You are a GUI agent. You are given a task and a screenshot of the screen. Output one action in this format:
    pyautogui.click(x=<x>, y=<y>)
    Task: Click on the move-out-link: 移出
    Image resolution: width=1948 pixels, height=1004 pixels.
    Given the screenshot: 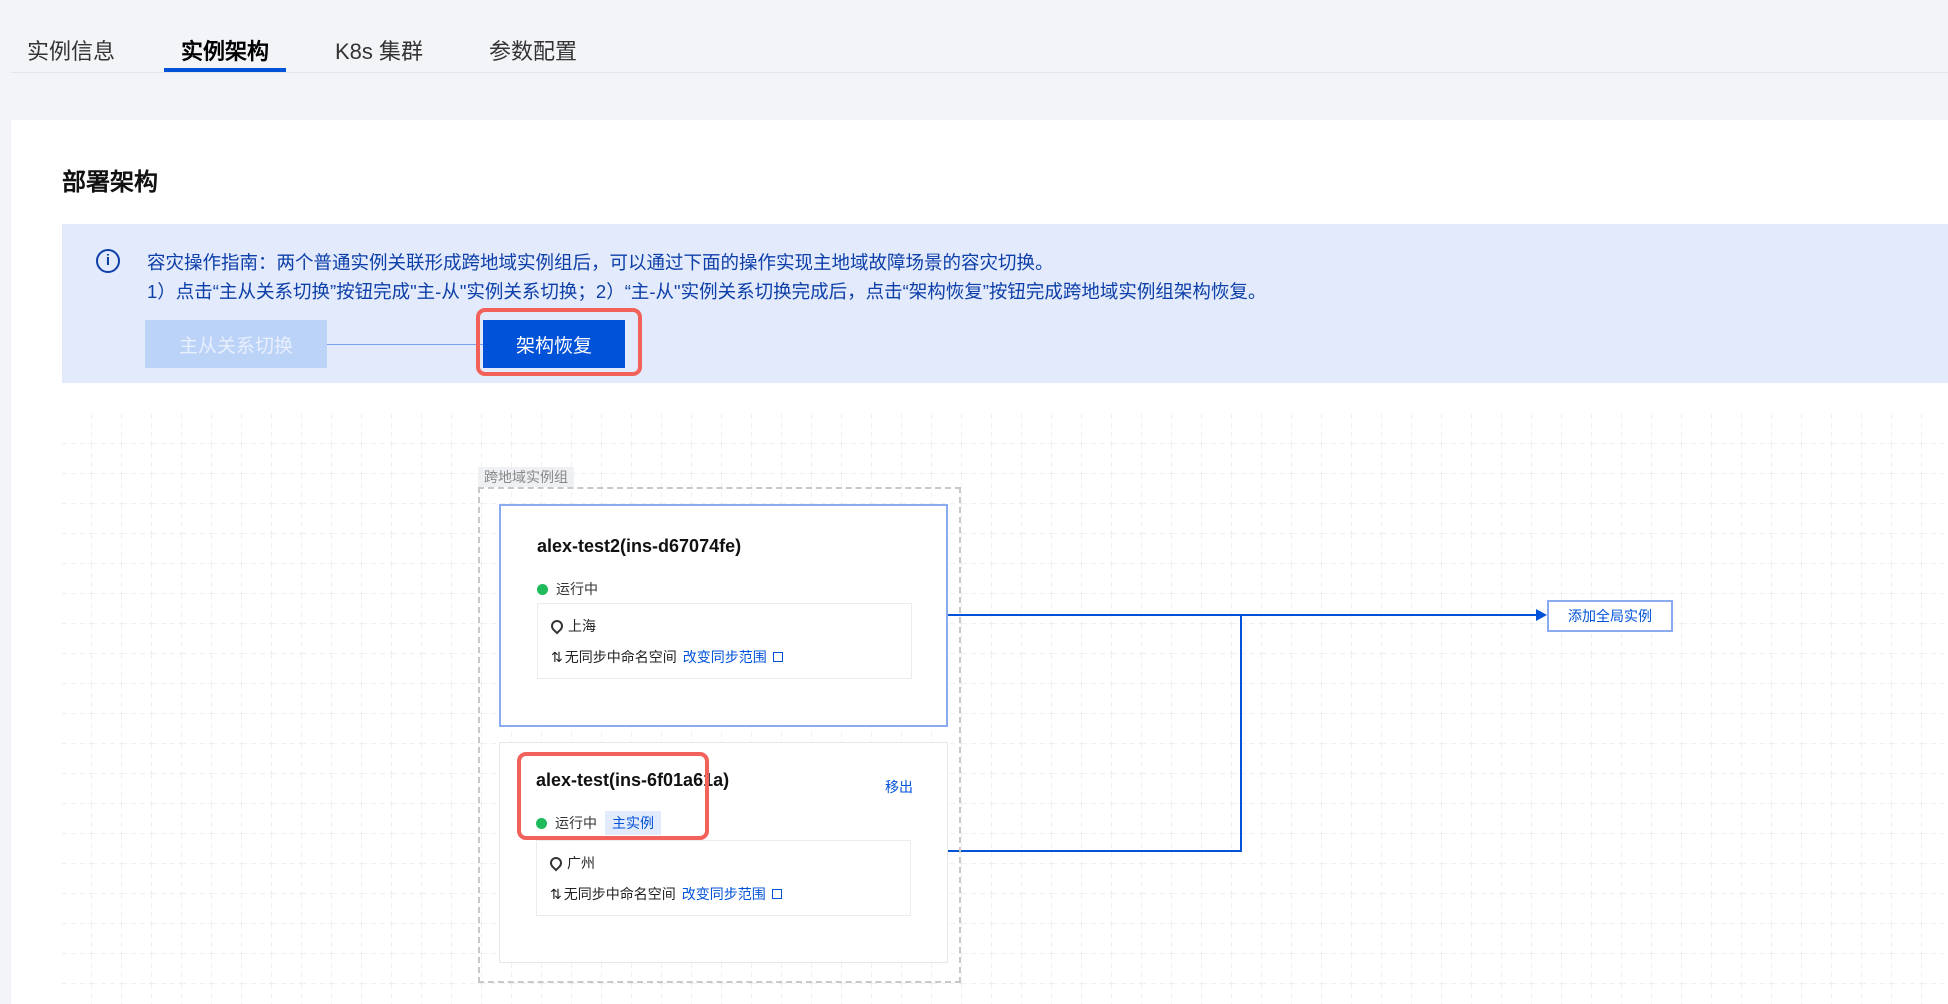 What is the action you would take?
    pyautogui.click(x=899, y=787)
    